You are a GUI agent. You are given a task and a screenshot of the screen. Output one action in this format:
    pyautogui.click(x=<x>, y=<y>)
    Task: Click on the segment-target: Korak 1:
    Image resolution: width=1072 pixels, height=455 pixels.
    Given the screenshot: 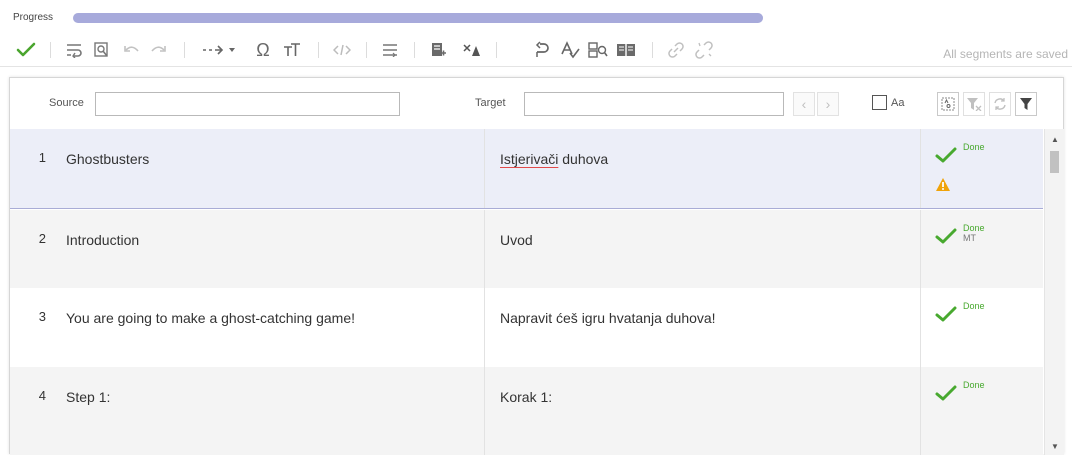 What is the action you would take?
    pyautogui.click(x=703, y=411)
    